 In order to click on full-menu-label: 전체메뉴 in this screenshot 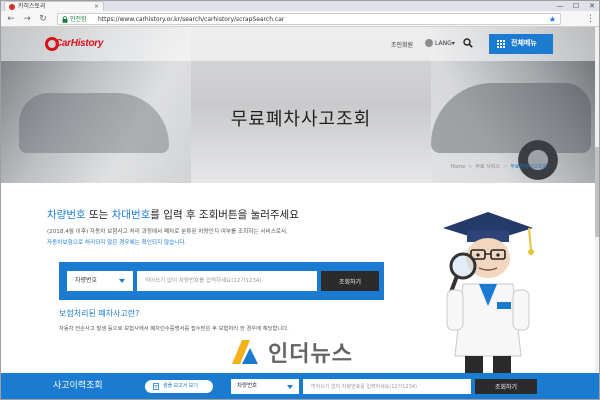, I will do `click(524, 43)`.